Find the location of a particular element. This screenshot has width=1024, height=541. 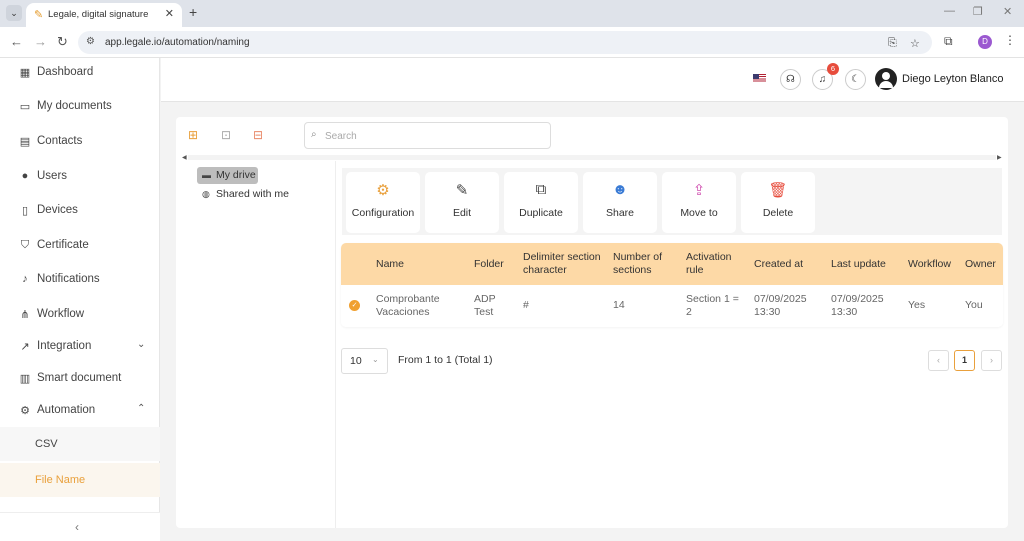

column-header-delimiter: Delimiter section character is located at coordinates (565, 264).